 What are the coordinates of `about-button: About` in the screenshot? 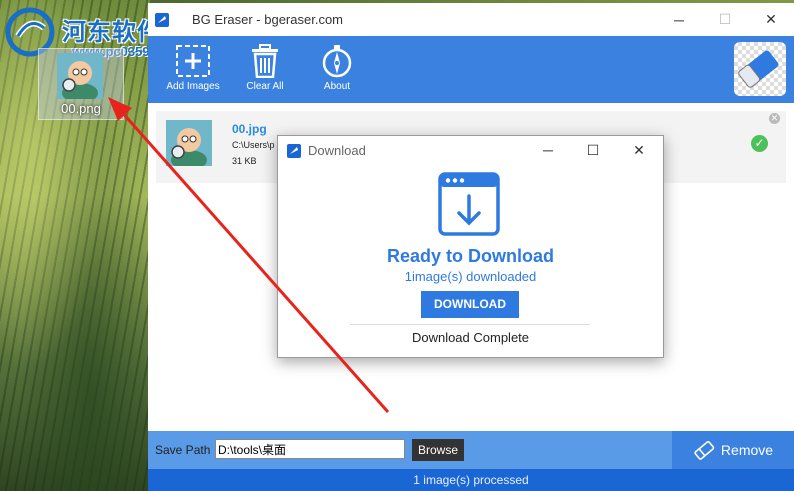 It's located at (337, 70).